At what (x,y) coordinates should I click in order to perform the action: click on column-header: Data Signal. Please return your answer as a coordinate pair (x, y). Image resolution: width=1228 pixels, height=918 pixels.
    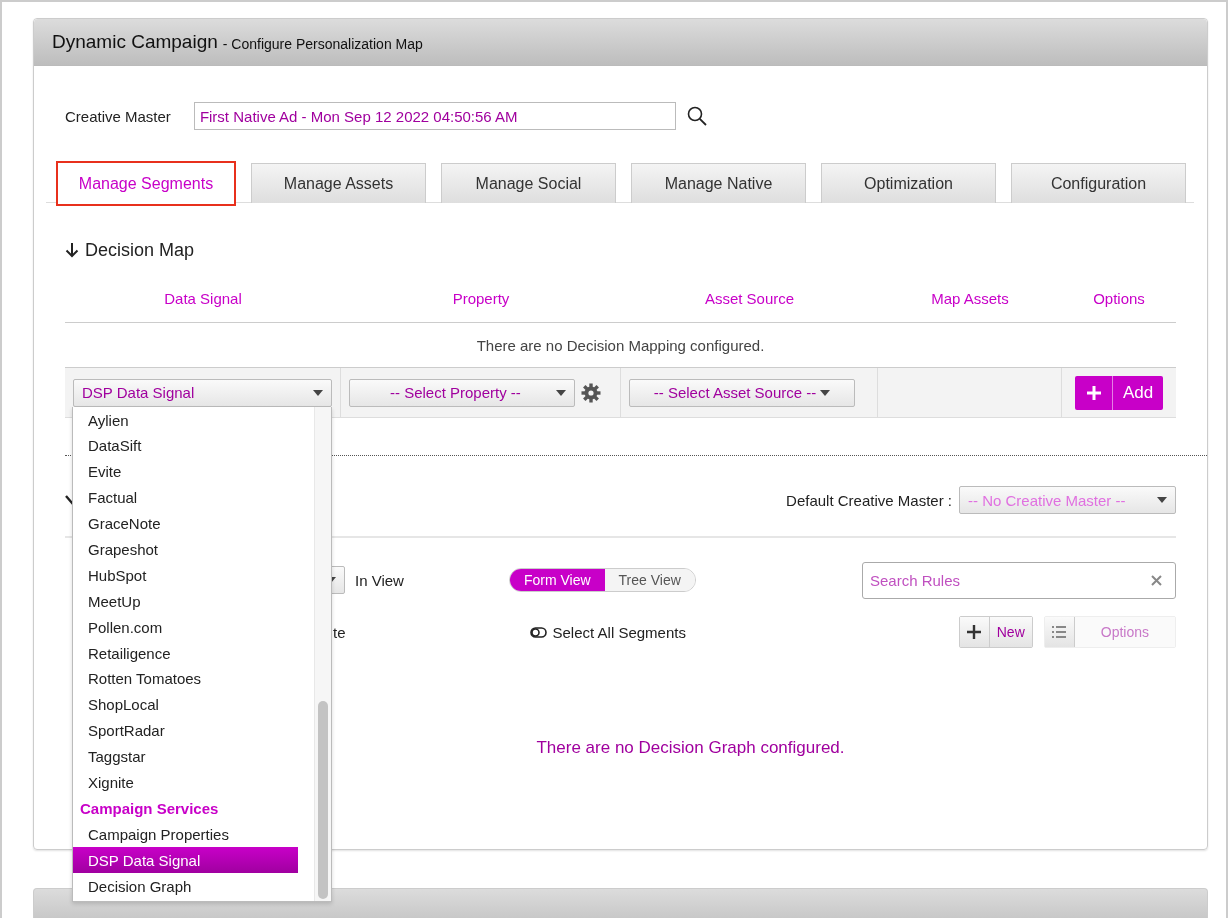
    Looking at the image, I should click on (203, 298).